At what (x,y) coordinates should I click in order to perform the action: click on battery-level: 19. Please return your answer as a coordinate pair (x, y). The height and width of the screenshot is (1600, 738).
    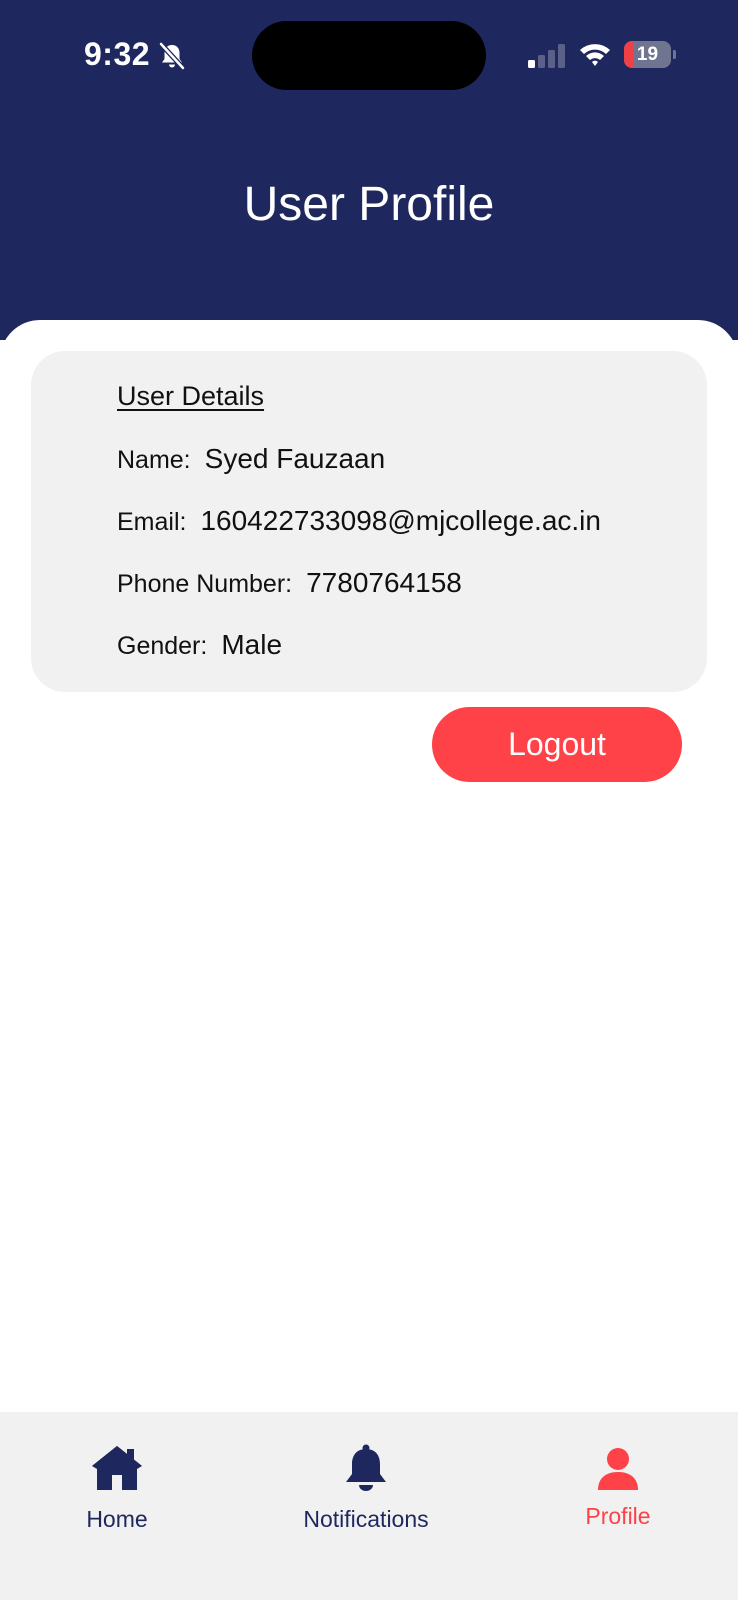
    Looking at the image, I should click on (647, 54).